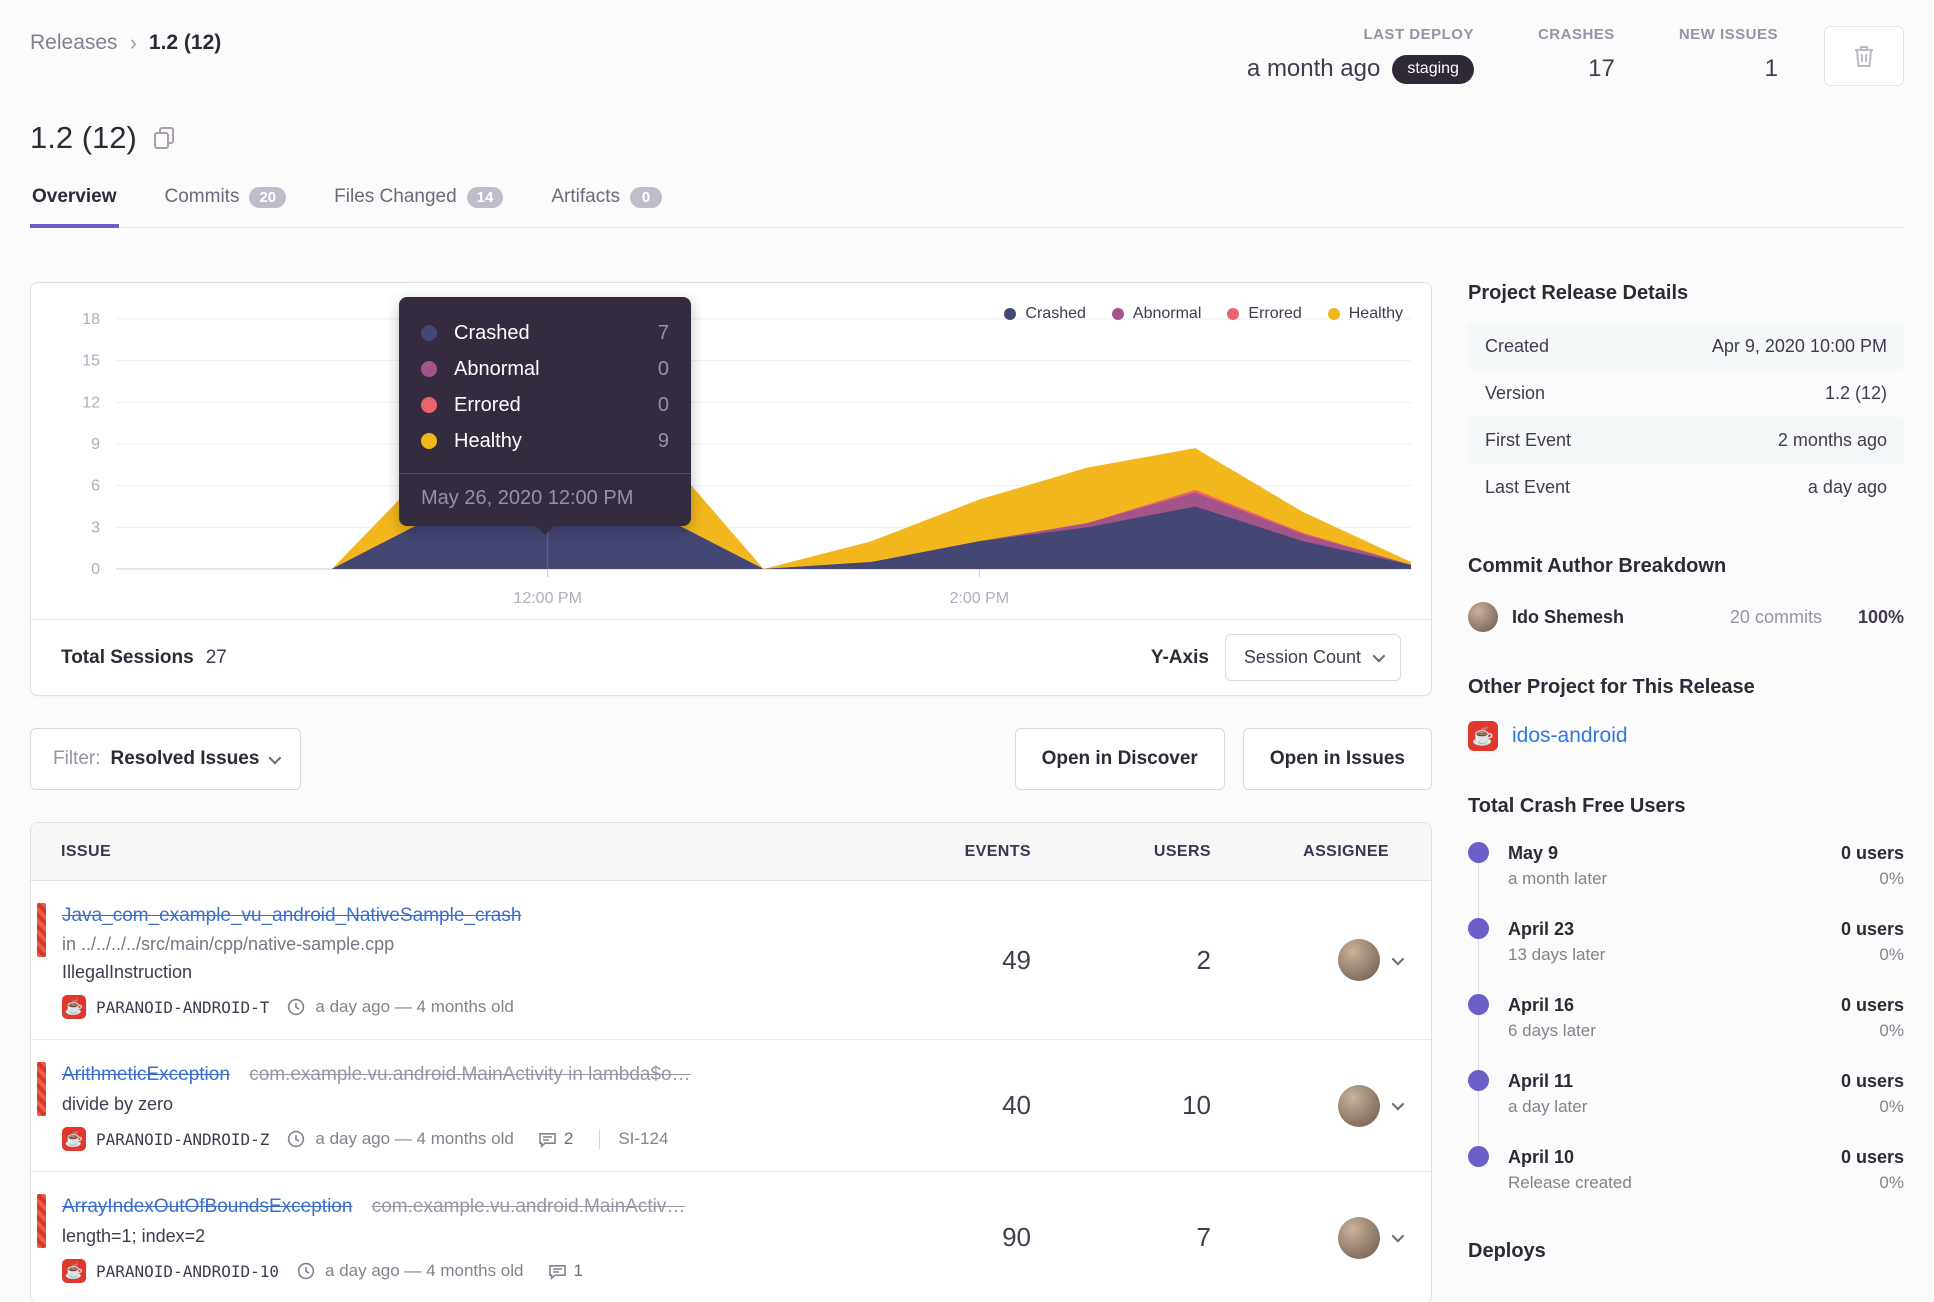  What do you see at coordinates (1686, 440) in the screenshot?
I see `detail-row-first-event: First Event 2 months ago` at bounding box center [1686, 440].